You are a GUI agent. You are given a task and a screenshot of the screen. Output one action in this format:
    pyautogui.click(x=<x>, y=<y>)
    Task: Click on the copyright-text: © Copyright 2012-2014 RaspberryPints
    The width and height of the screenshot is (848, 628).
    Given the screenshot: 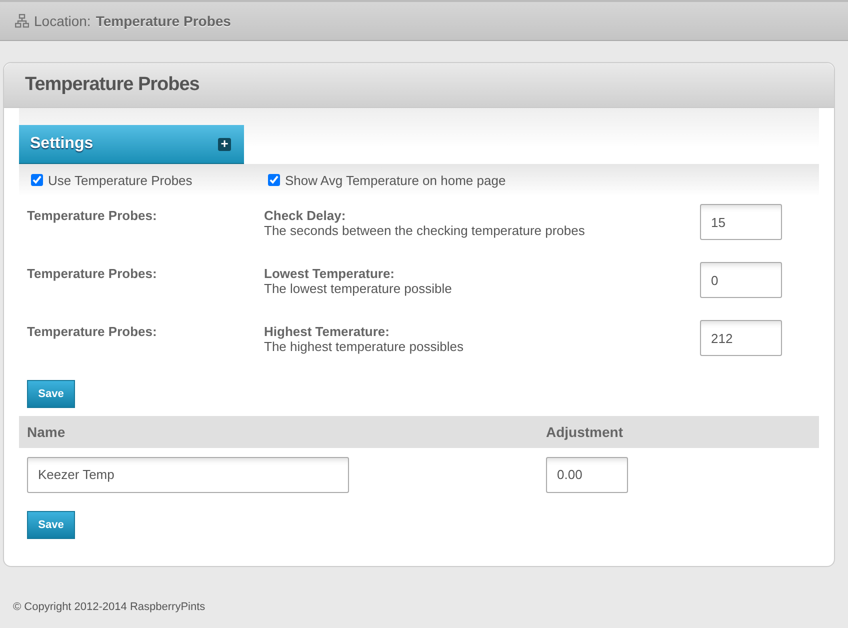 What is the action you would take?
    pyautogui.click(x=109, y=606)
    